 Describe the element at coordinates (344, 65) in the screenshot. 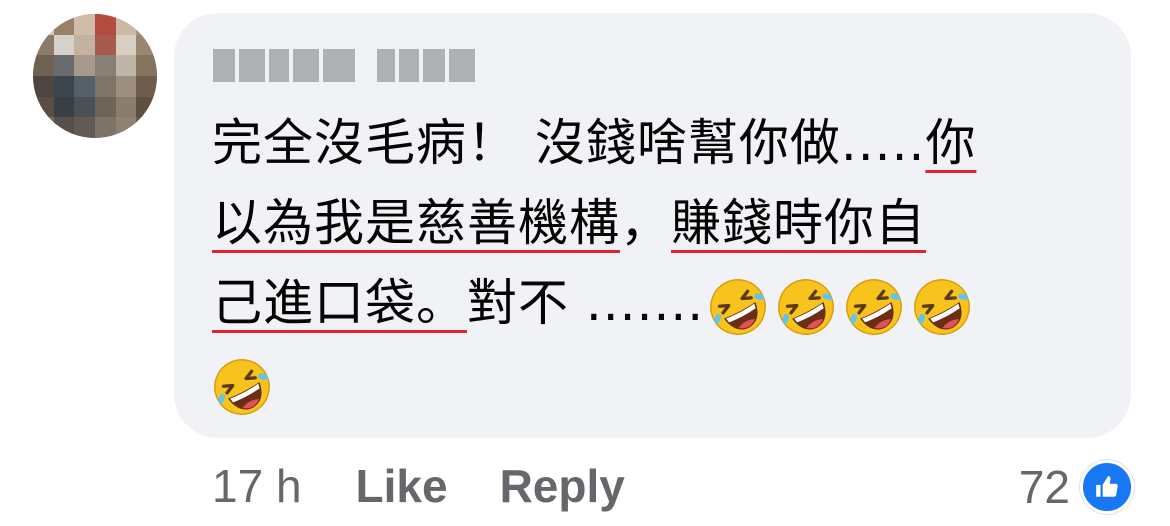

I see `author-name-blurred` at that location.